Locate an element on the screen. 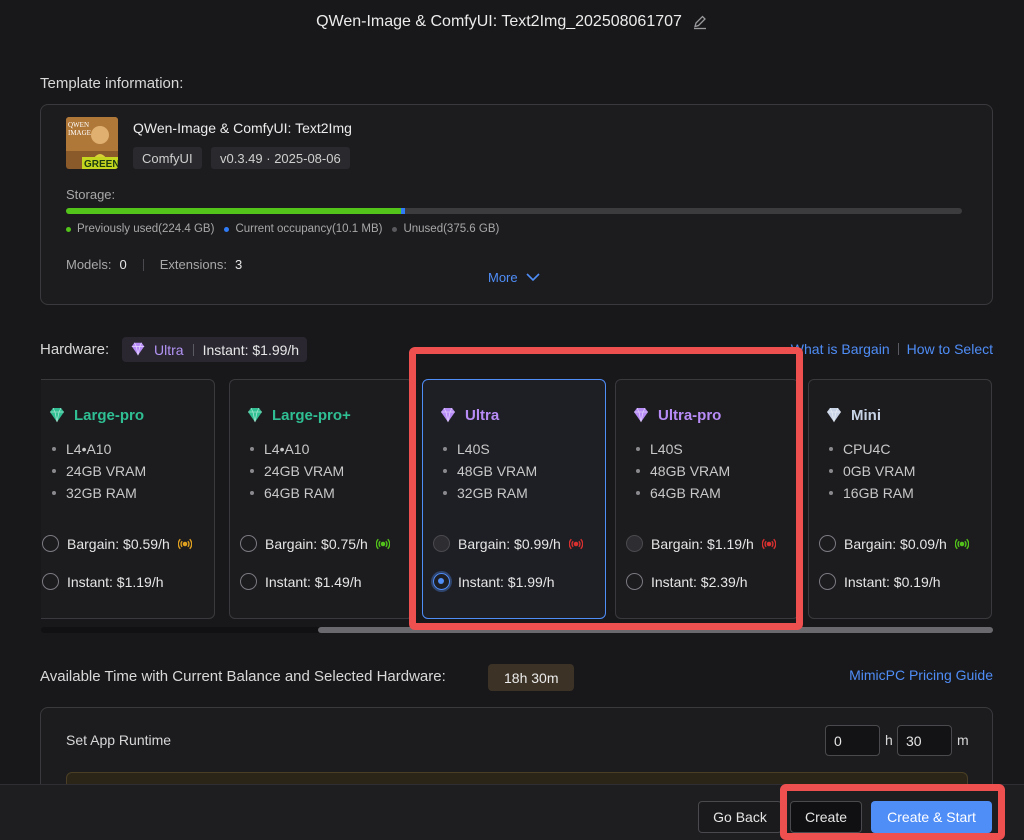 The image size is (1024, 840). spec-item: 48GB VRAM is located at coordinates (490, 471).